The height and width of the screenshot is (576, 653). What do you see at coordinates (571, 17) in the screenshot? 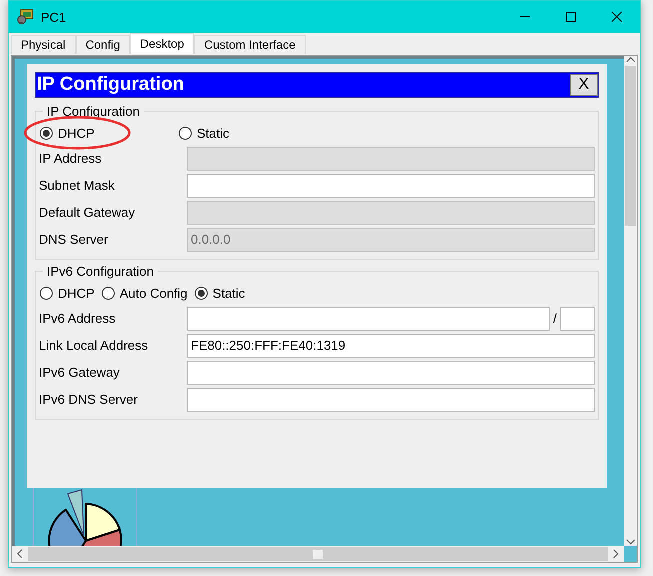
I see `maximize-icon` at bounding box center [571, 17].